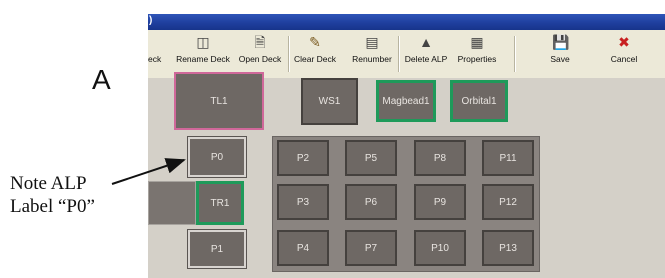 This screenshot has width=665, height=278. Describe the element at coordinates (148, 171) in the screenshot. I see `annotation-arrow` at that location.